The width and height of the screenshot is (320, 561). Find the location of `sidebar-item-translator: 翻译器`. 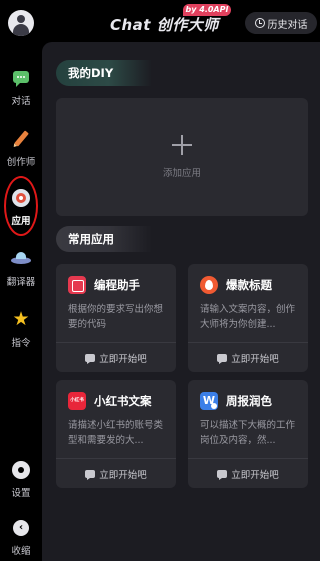

sidebar-item-translator: 翻译器 is located at coordinates (21, 270).